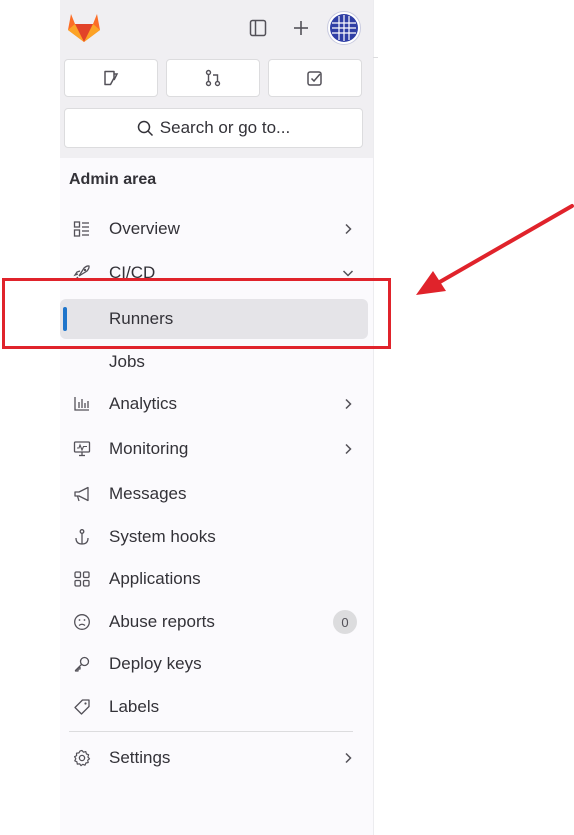  What do you see at coordinates (214, 404) in the screenshot?
I see `nav-item-analytics: Analytics` at bounding box center [214, 404].